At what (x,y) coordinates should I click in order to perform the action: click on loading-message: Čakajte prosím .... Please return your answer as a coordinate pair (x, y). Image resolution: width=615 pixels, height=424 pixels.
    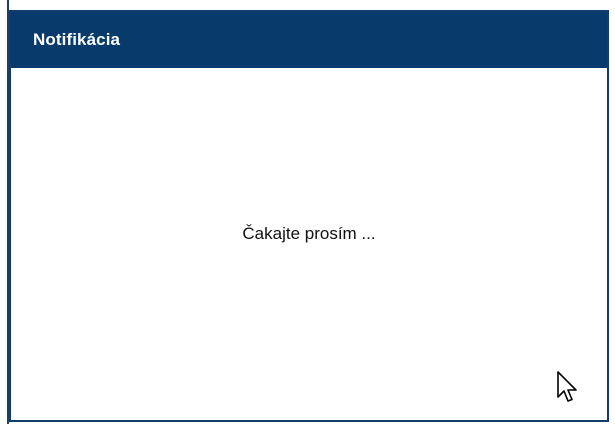
    Looking at the image, I should click on (309, 233).